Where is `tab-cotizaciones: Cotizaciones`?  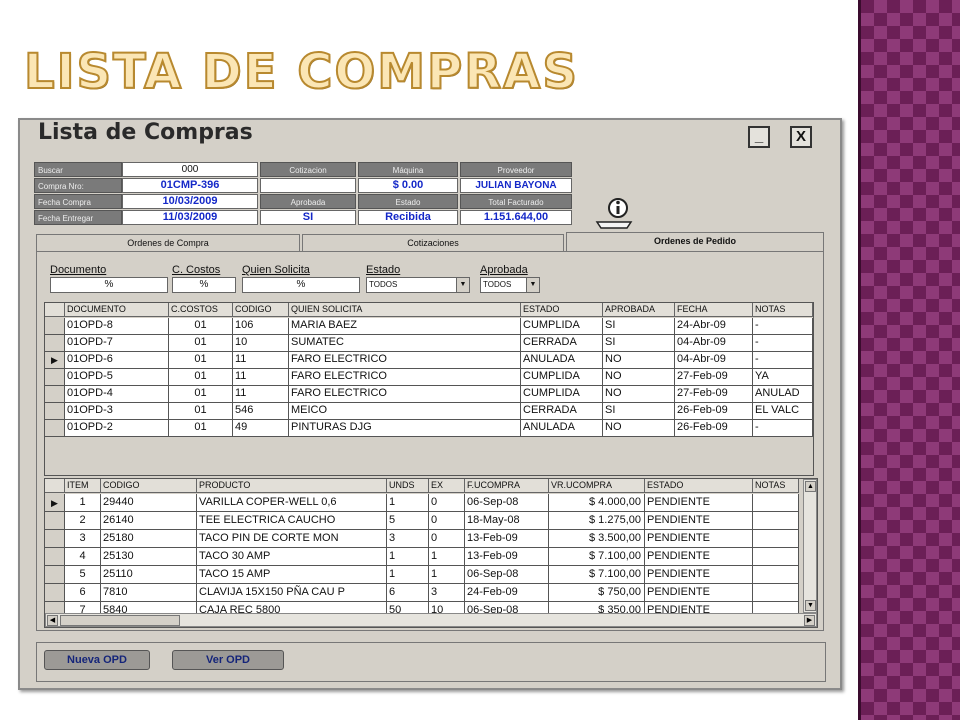
tab-cotizaciones: Cotizaciones is located at coordinates (433, 243).